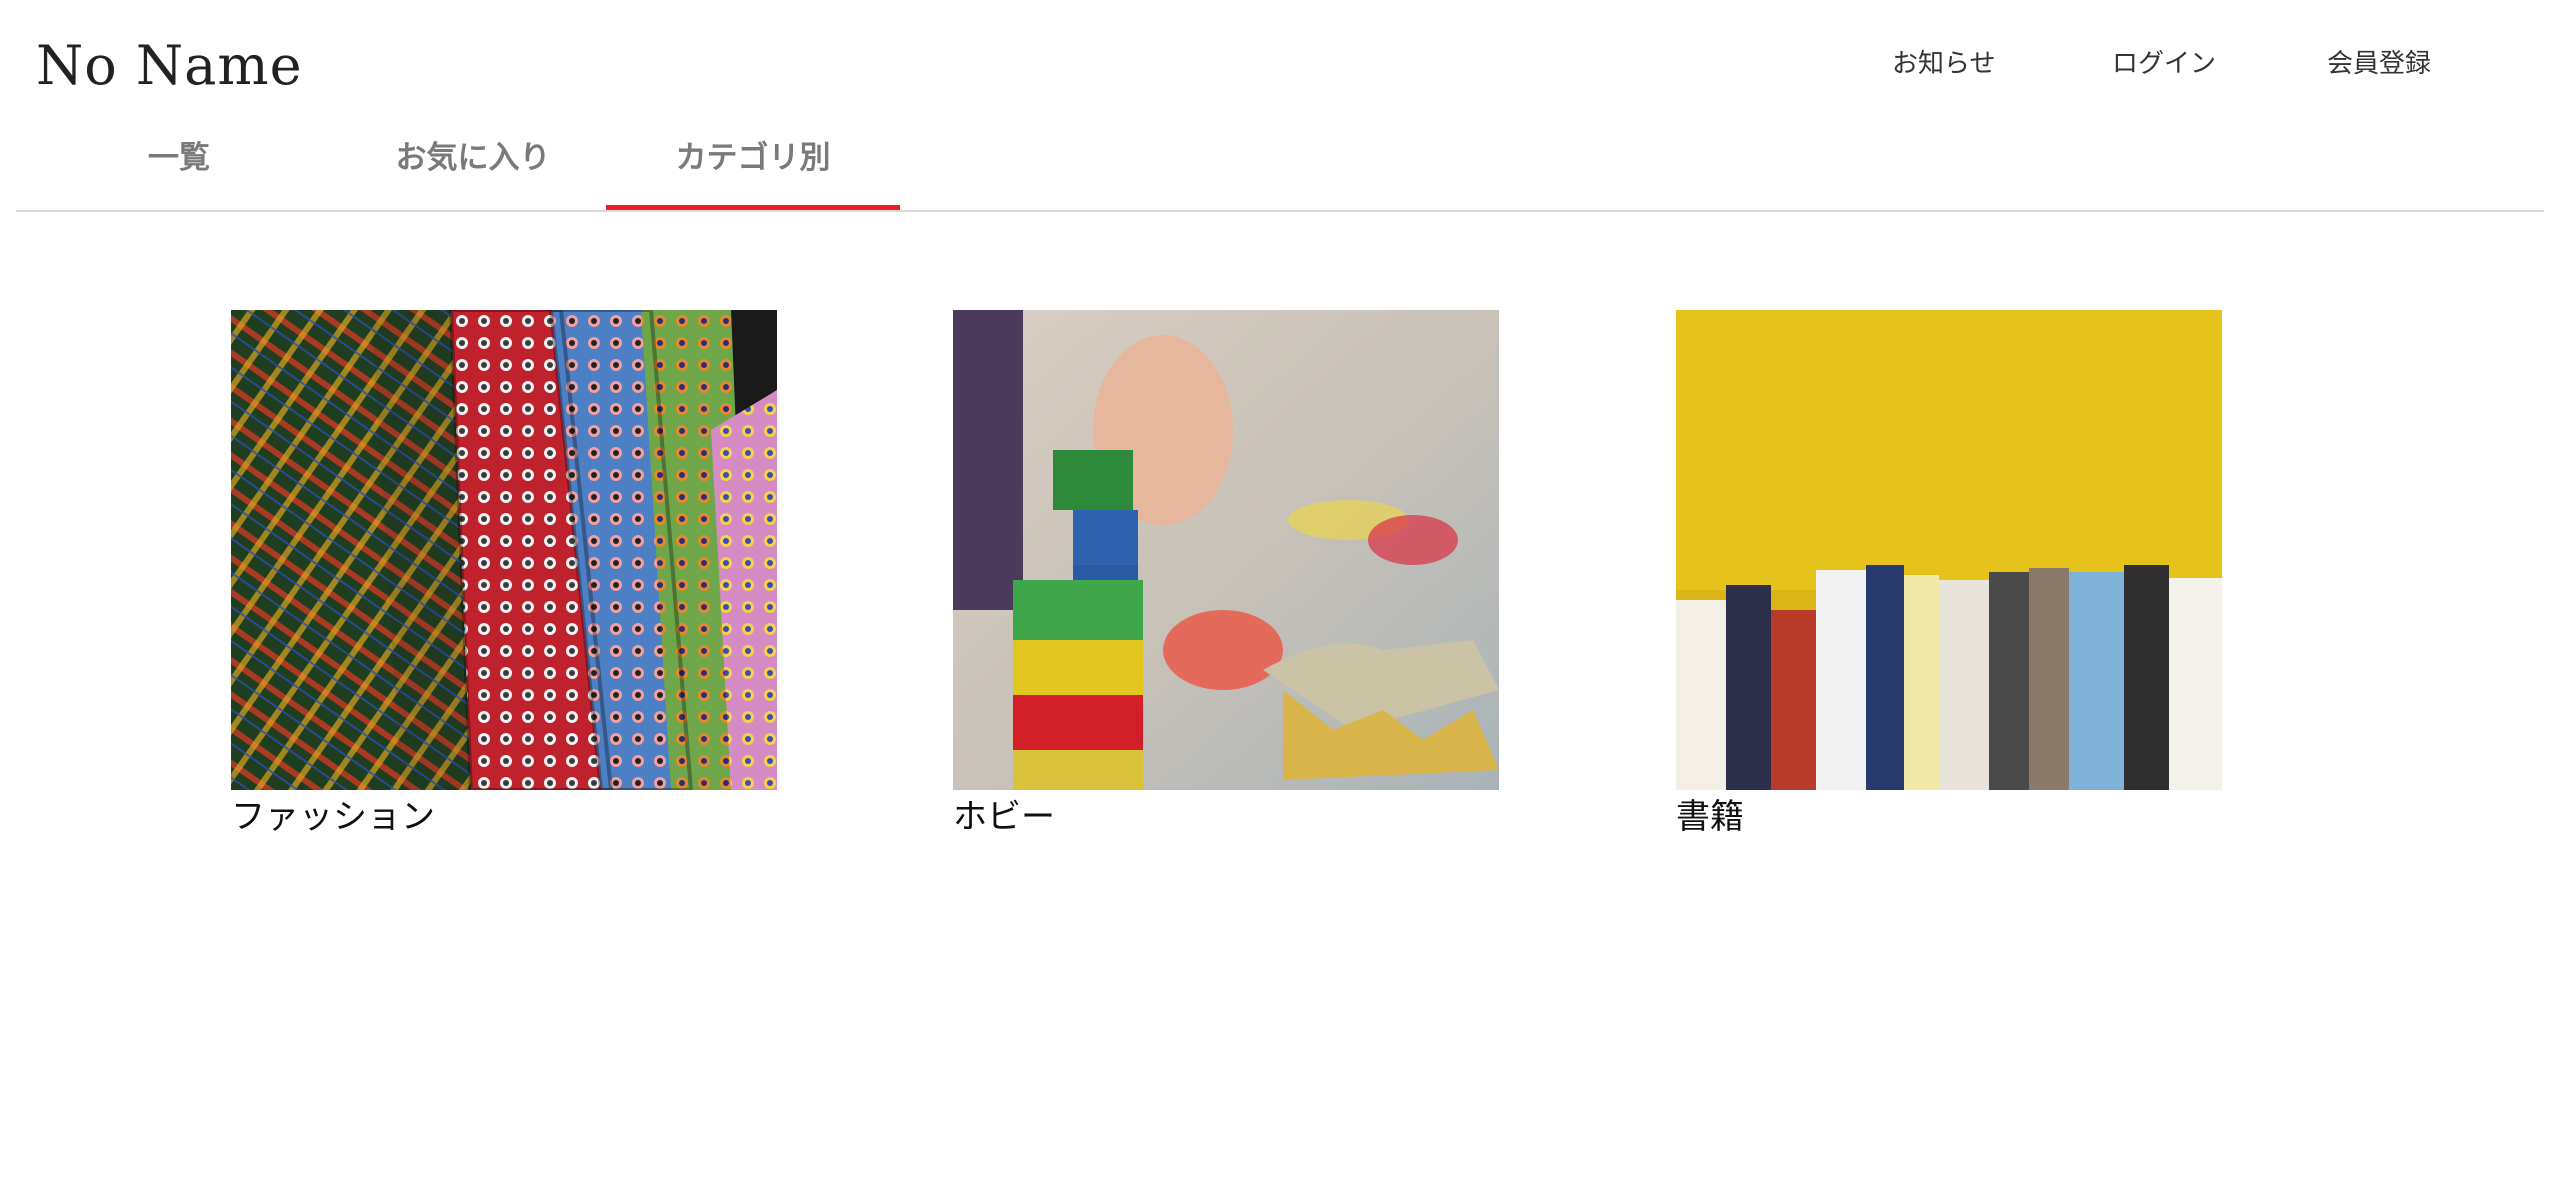  I want to click on neckties-image, so click(504, 550).